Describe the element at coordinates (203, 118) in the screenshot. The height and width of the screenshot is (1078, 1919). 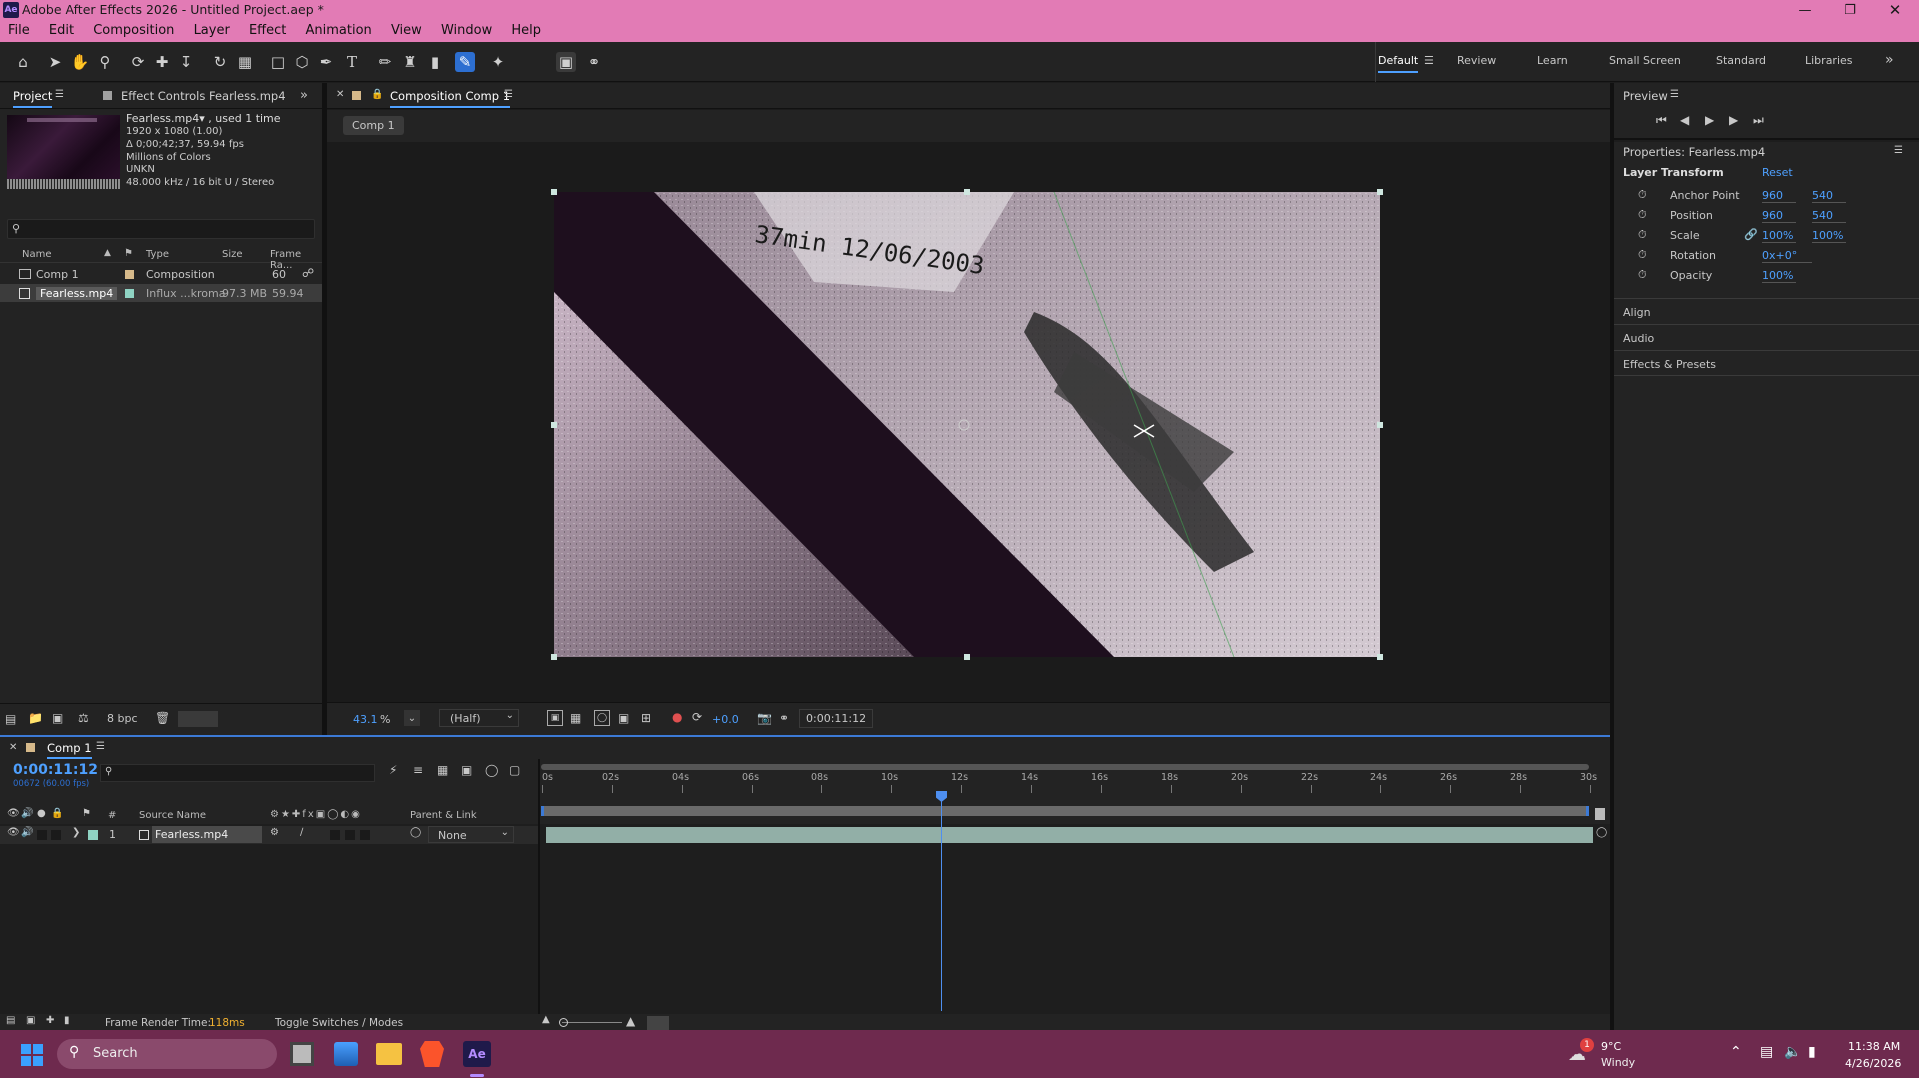
I see `footage-name: Fearless.mp4▾ , used 1 time` at that location.